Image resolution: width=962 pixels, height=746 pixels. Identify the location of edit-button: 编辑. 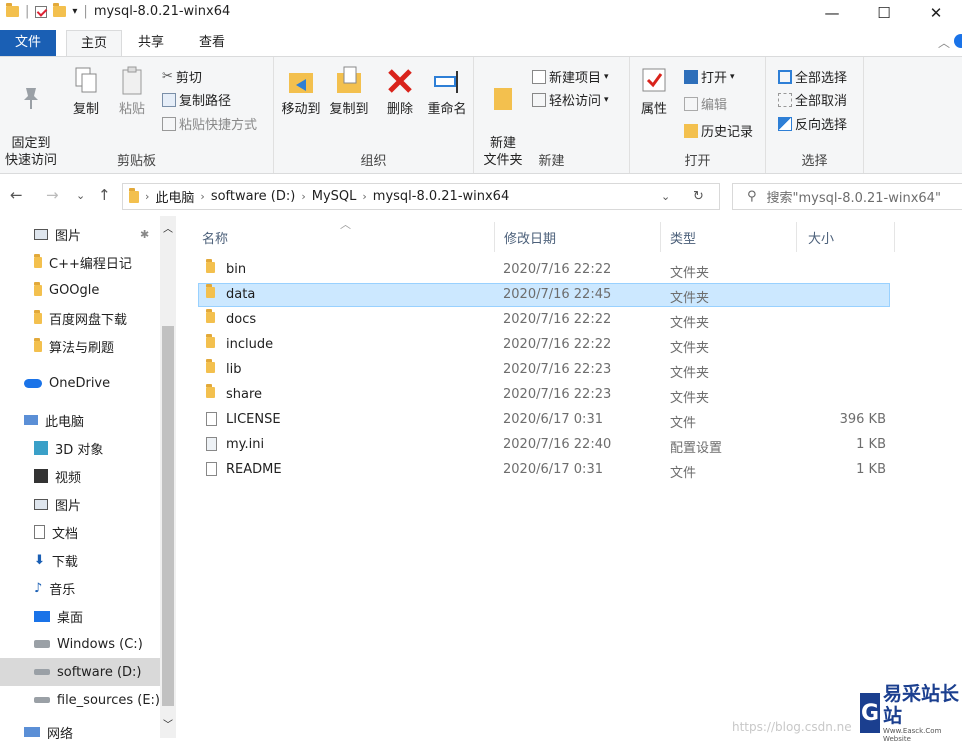
(705, 103).